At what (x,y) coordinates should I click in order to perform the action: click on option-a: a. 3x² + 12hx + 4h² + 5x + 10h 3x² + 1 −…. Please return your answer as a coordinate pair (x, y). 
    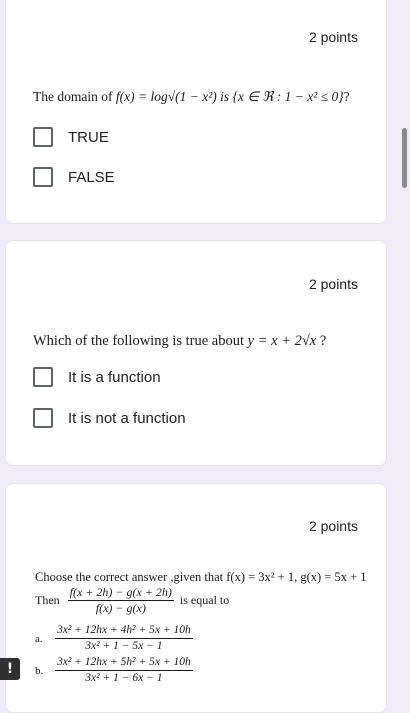
    Looking at the image, I should click on (114, 638).